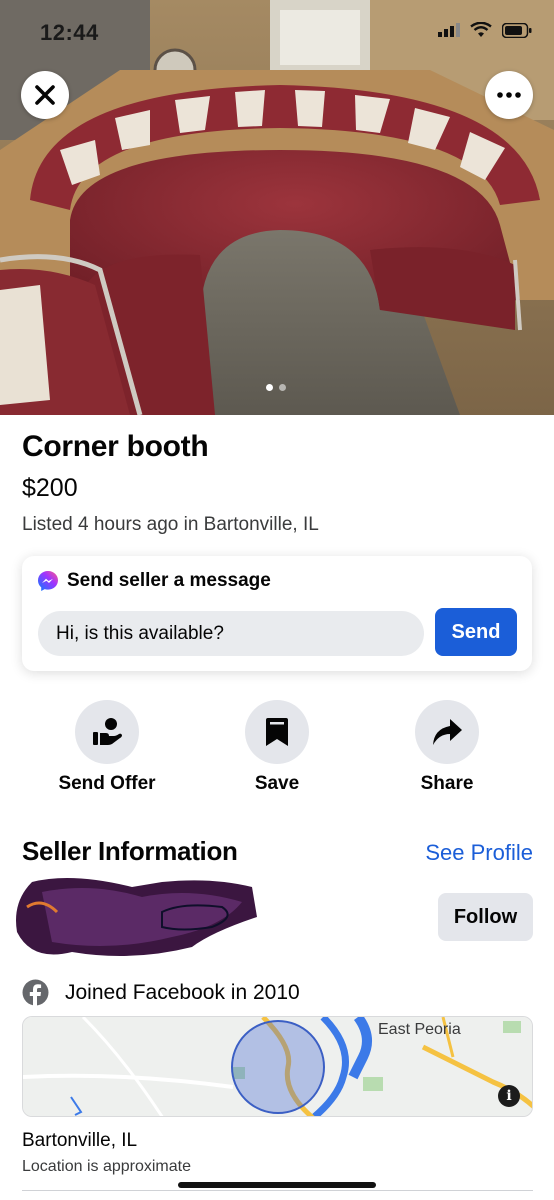 This screenshot has width=554, height=1200. I want to click on redaction-scribble, so click(136, 917).